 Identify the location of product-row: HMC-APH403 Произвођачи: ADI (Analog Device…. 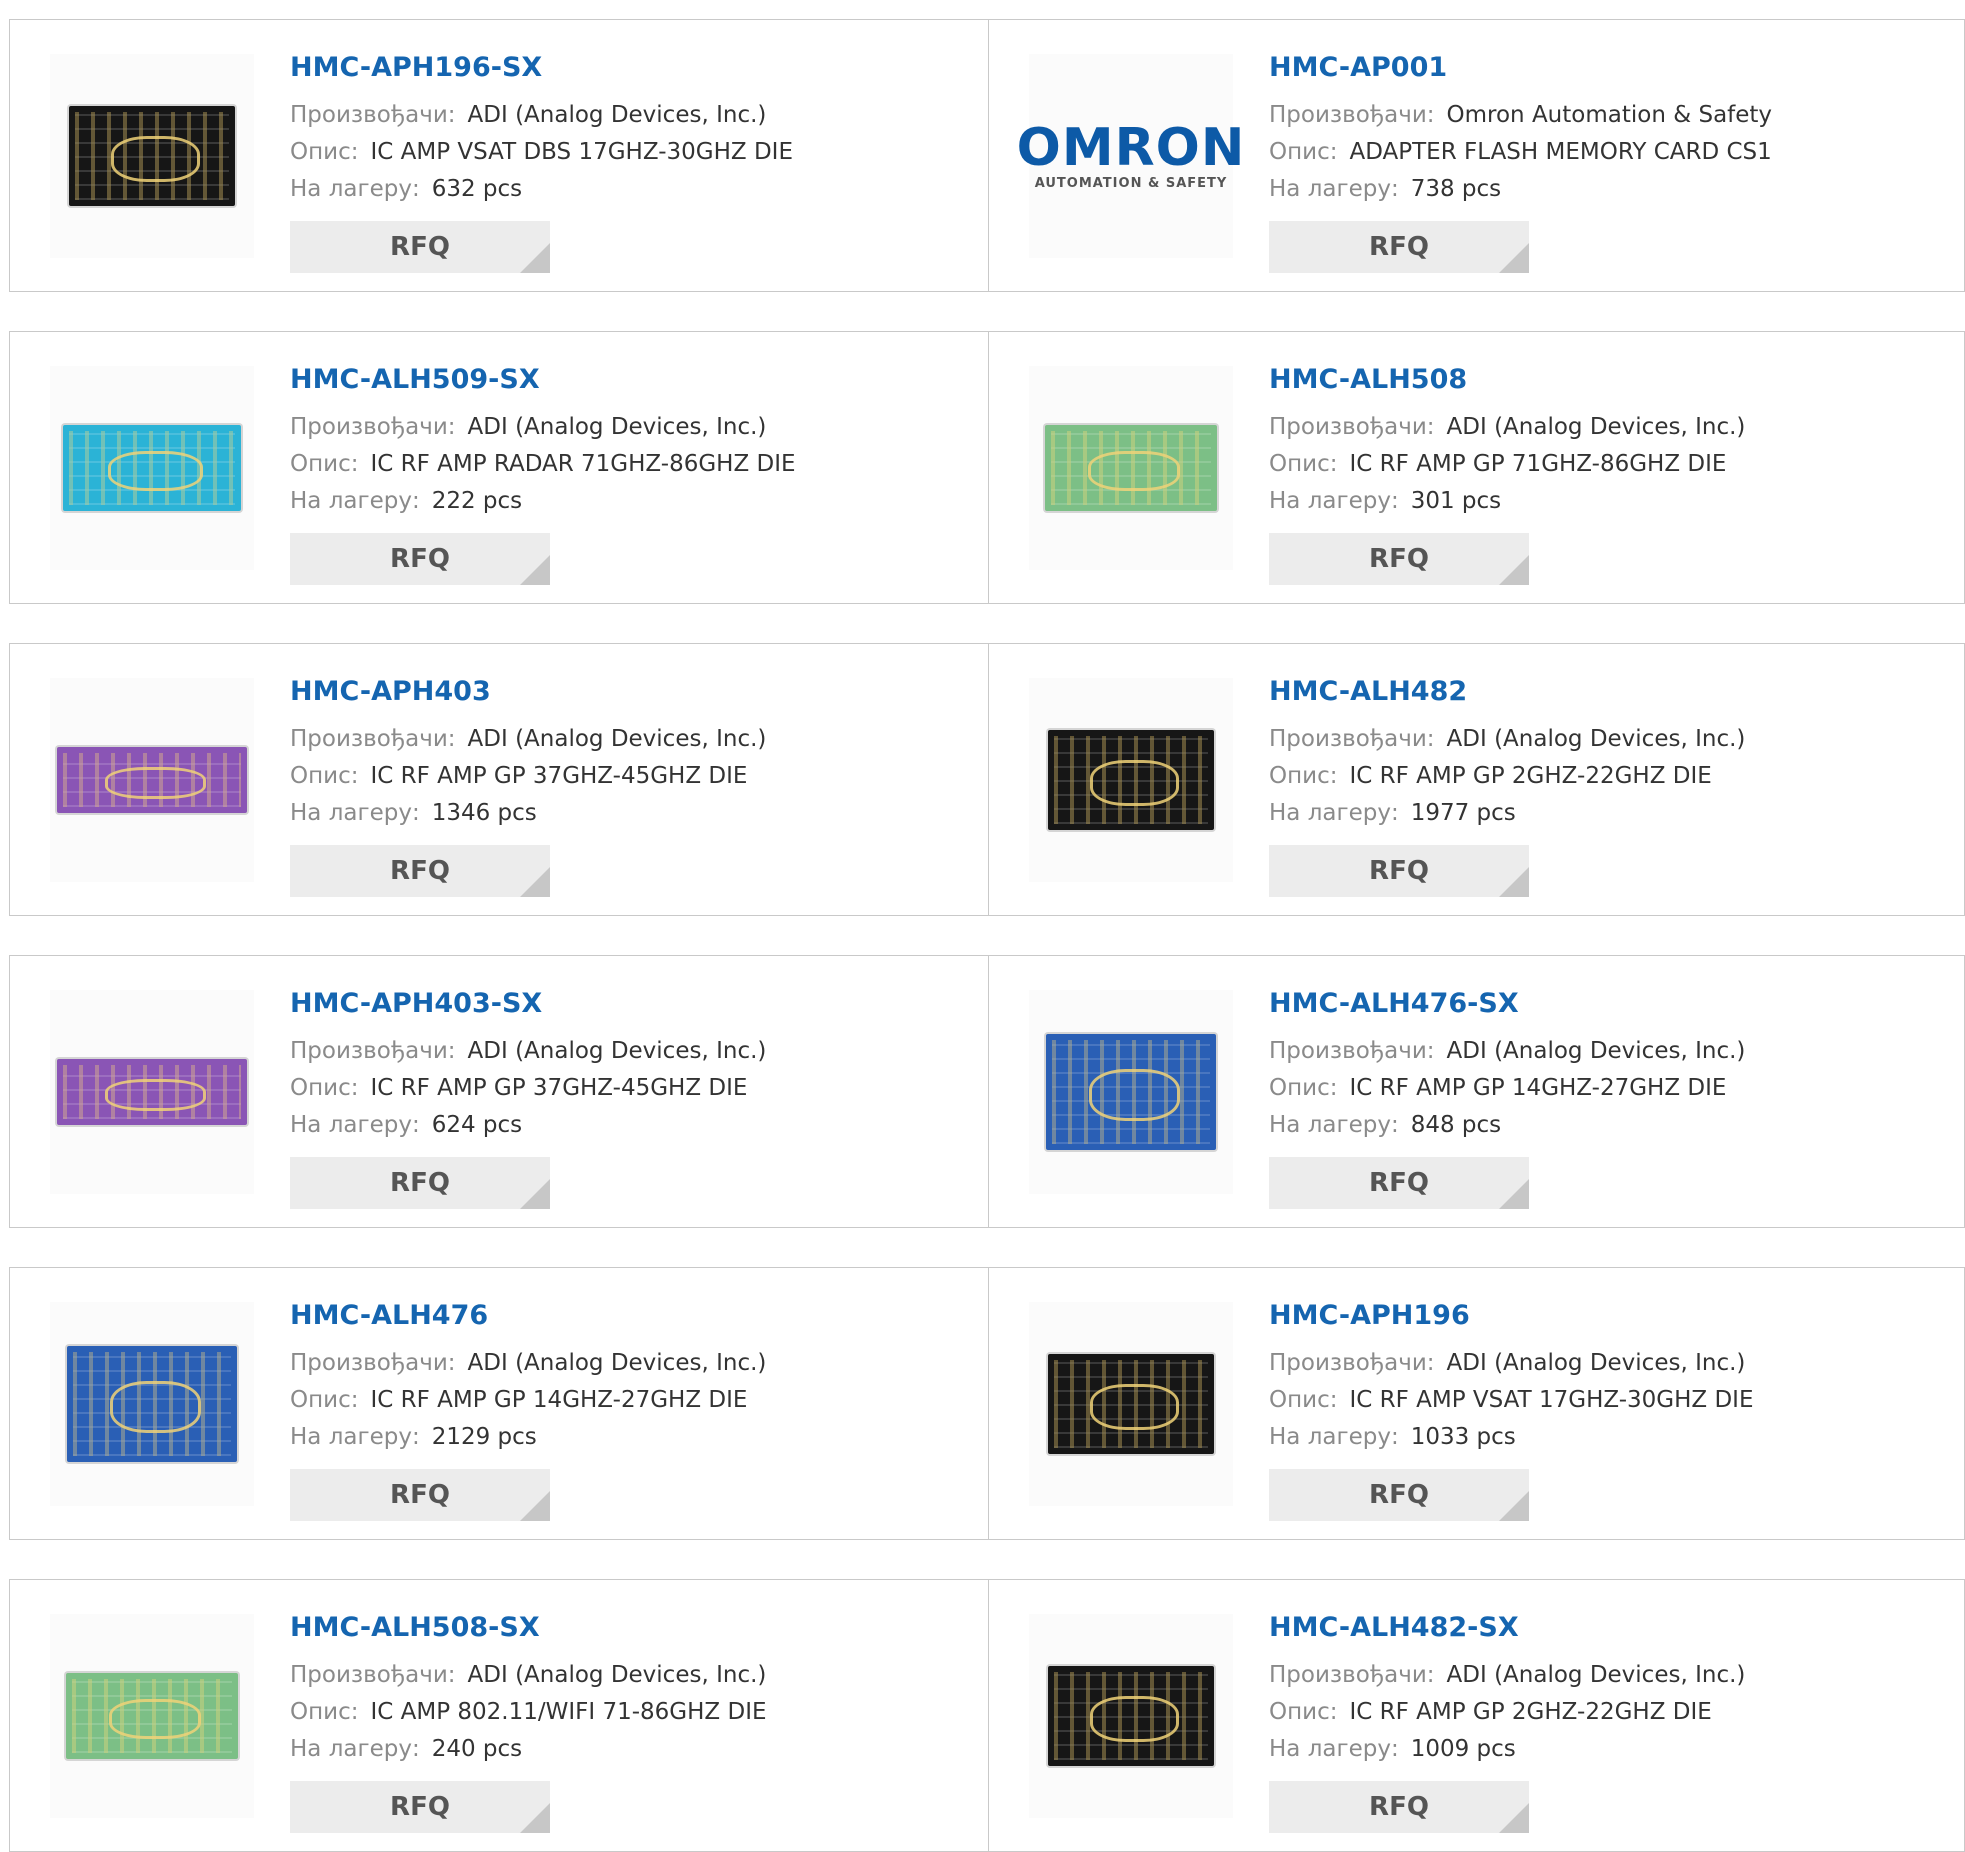
(987, 779).